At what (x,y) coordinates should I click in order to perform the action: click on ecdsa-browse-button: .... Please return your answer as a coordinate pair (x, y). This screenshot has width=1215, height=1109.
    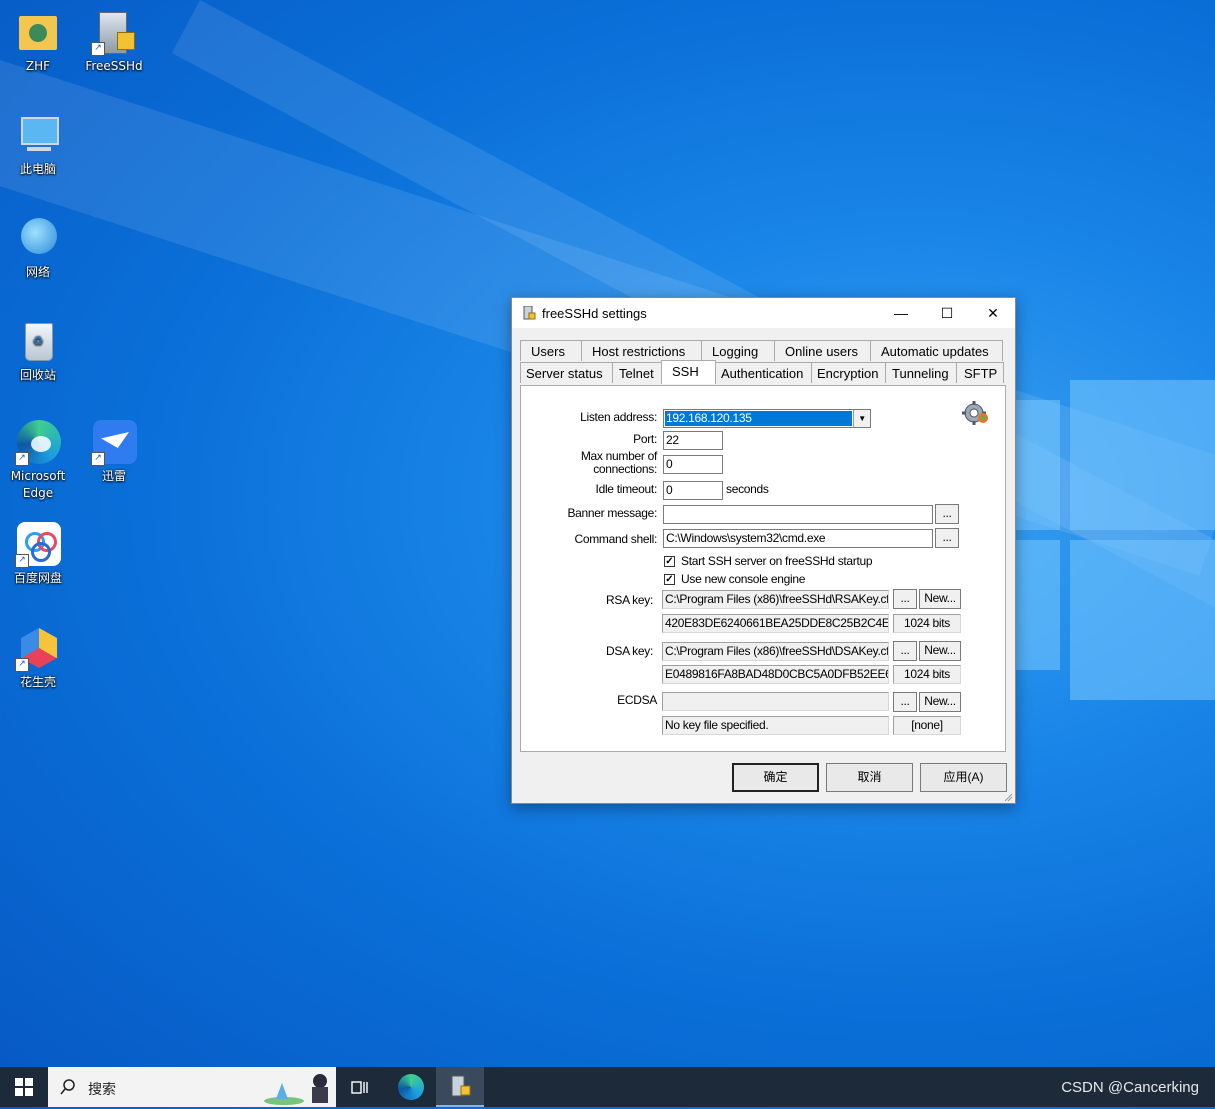
    Looking at the image, I should click on (905, 702).